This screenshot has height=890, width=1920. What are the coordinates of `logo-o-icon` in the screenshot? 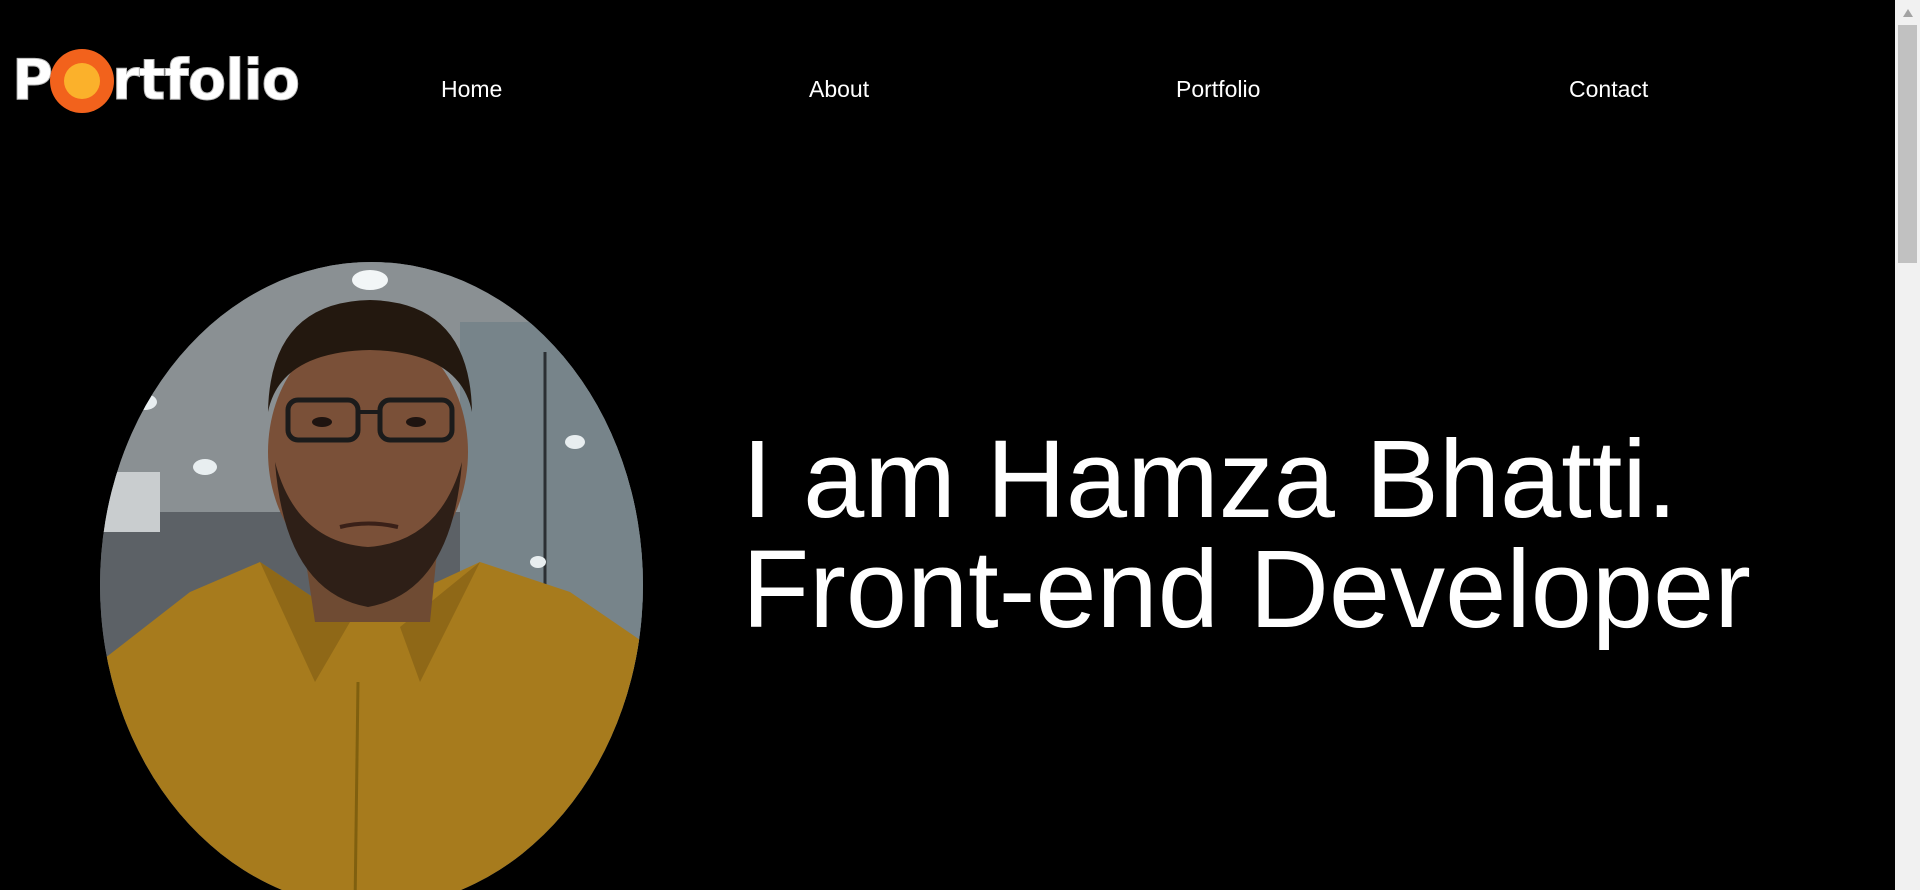 It's located at (82, 81).